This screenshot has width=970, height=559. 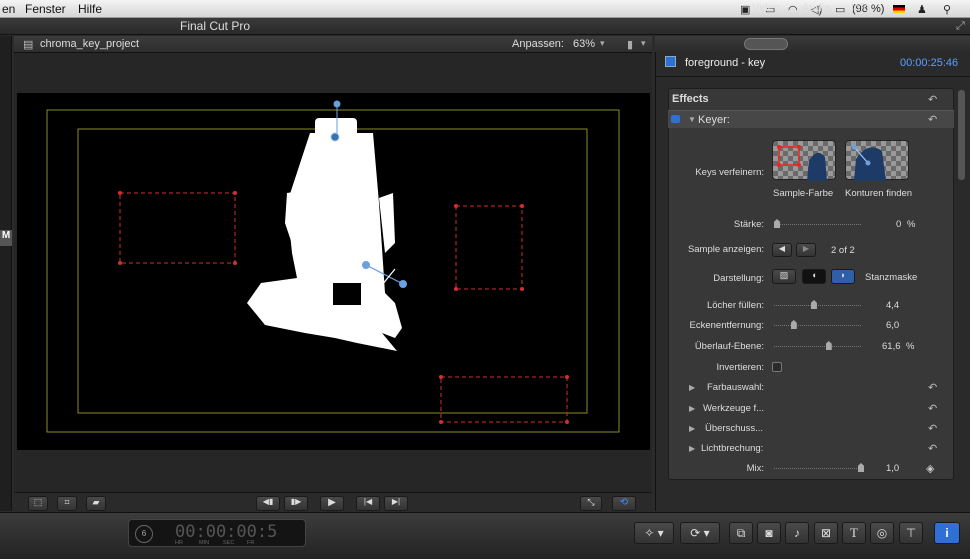 I want to click on sample-count: 2 of 2, so click(x=843, y=250).